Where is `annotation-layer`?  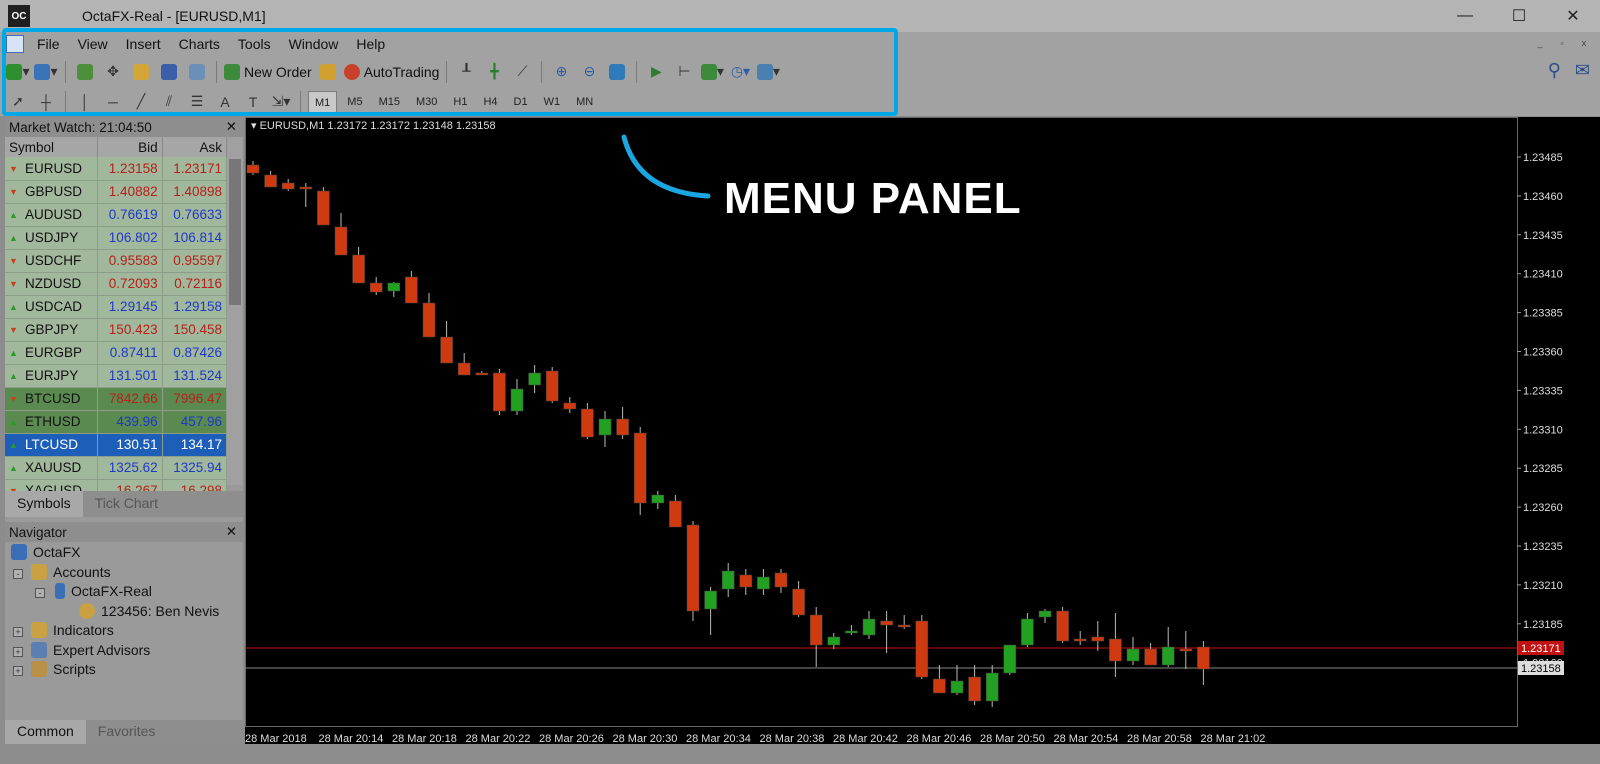
annotation-layer is located at coordinates (666, 166).